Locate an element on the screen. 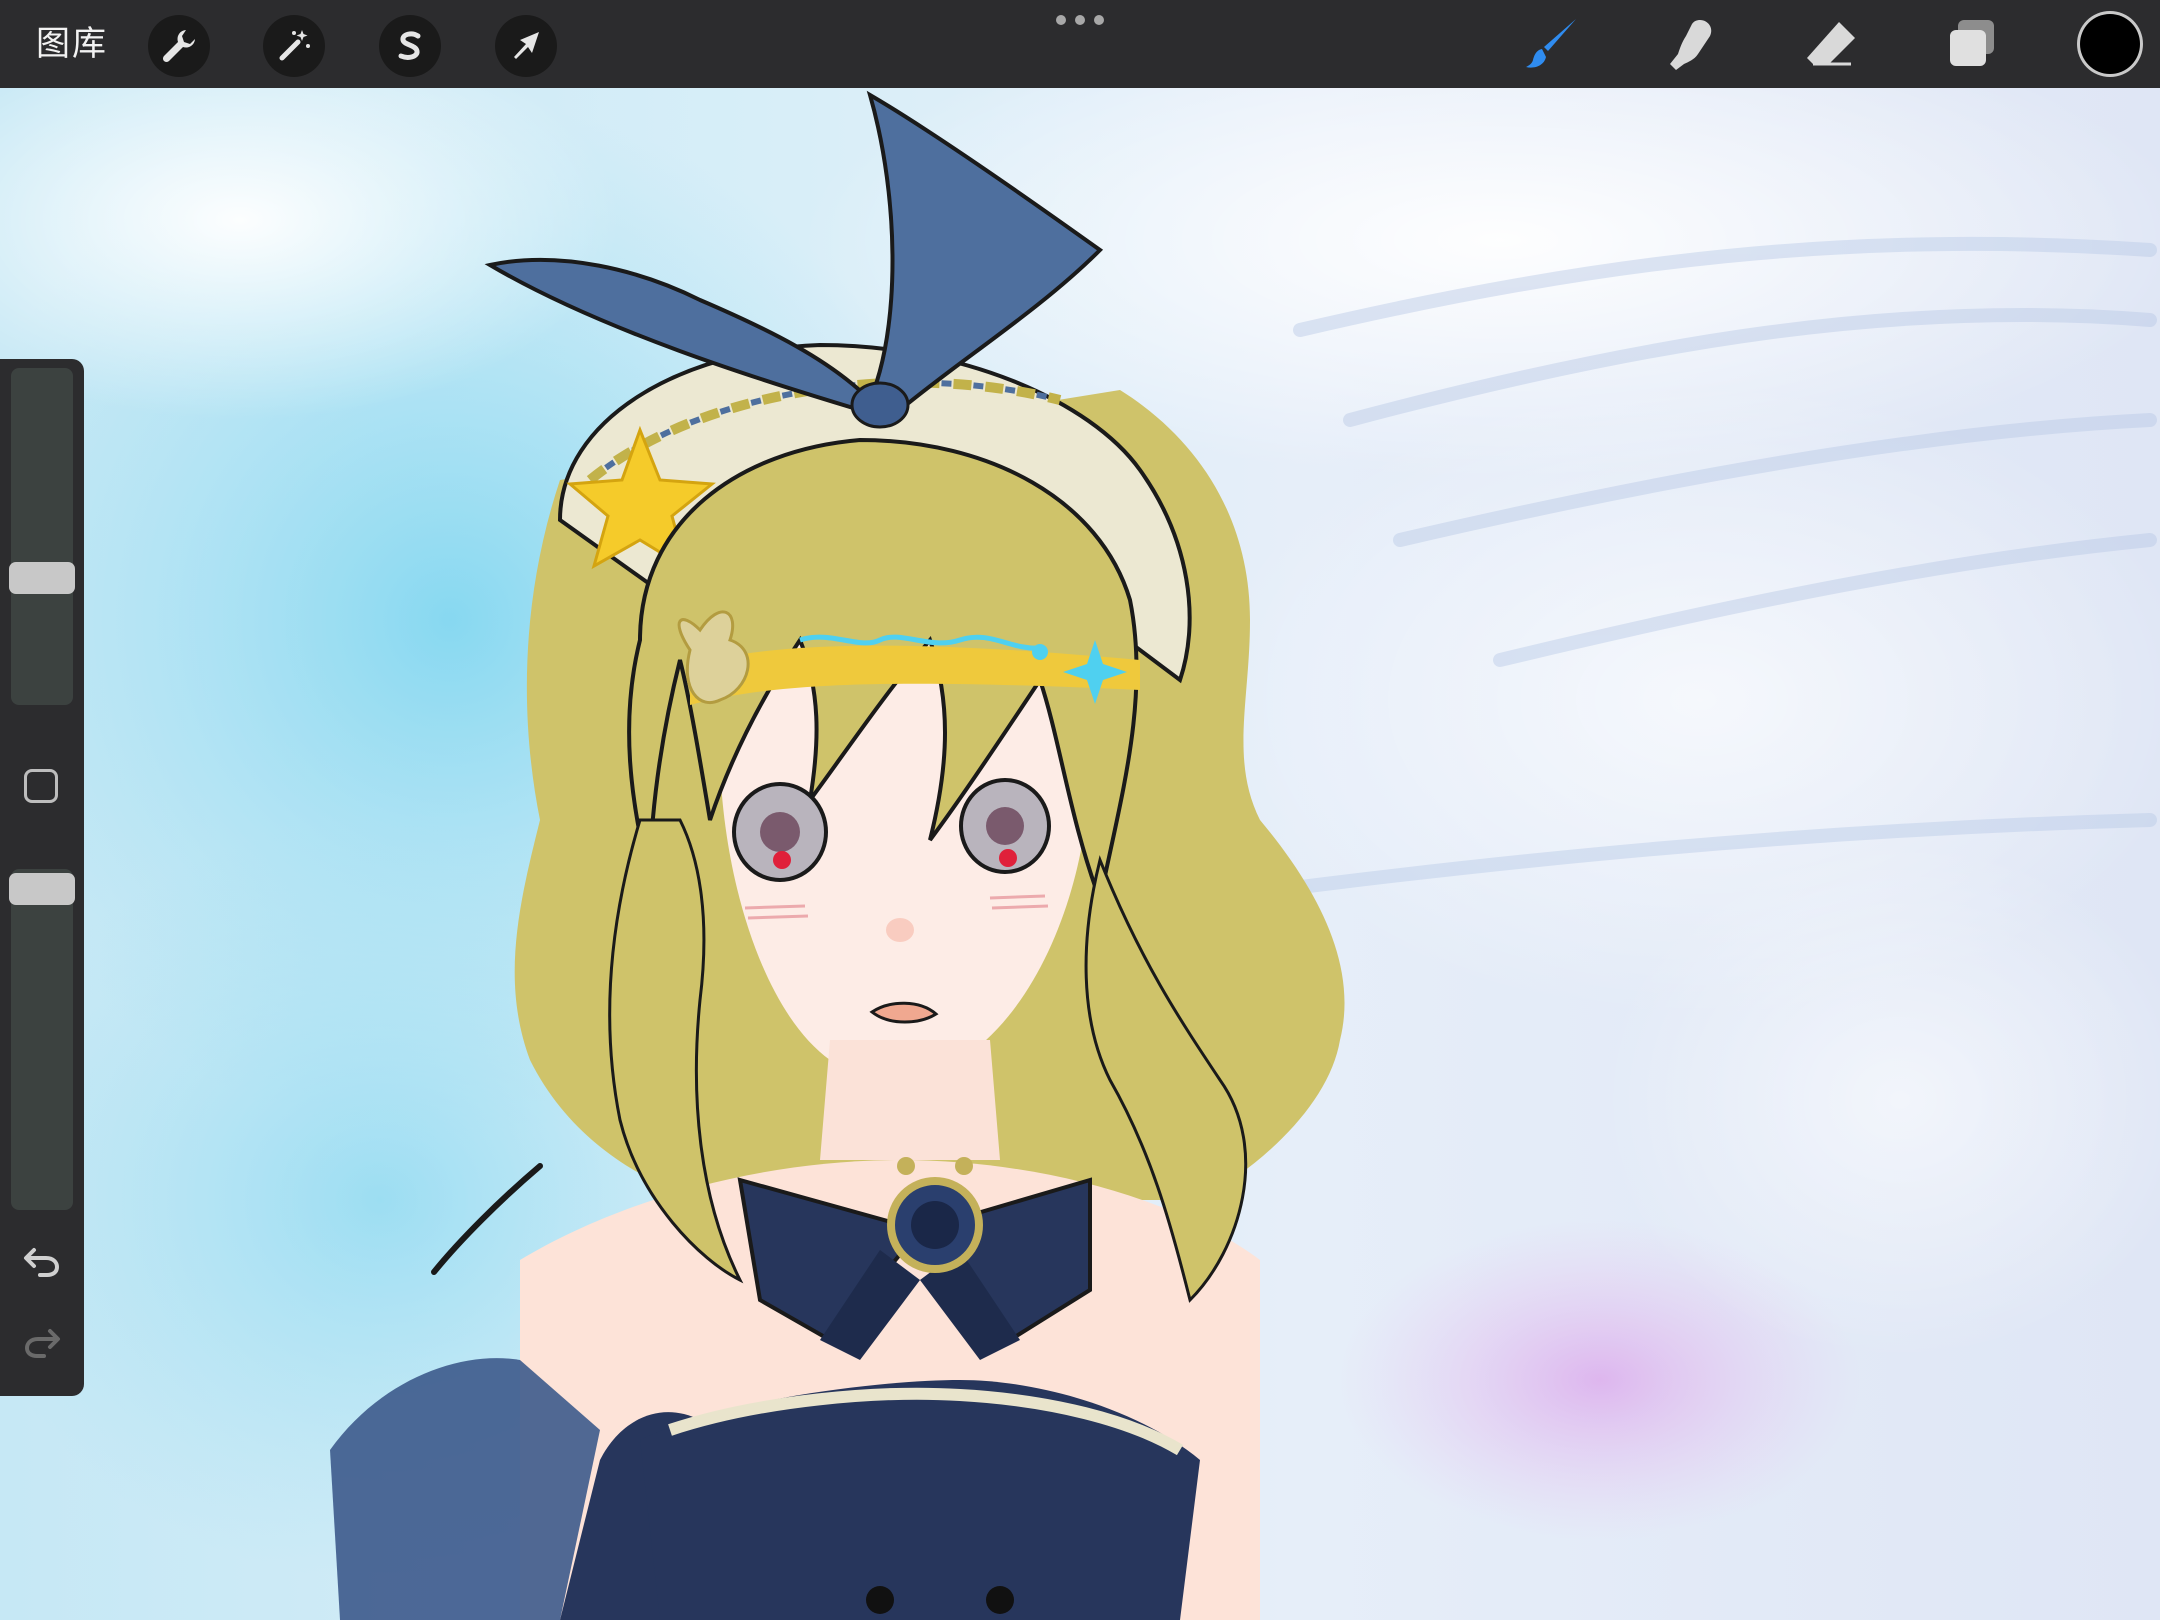 Image resolution: width=2160 pixels, height=1620 pixels. brush-tool-button is located at coordinates (1552, 44).